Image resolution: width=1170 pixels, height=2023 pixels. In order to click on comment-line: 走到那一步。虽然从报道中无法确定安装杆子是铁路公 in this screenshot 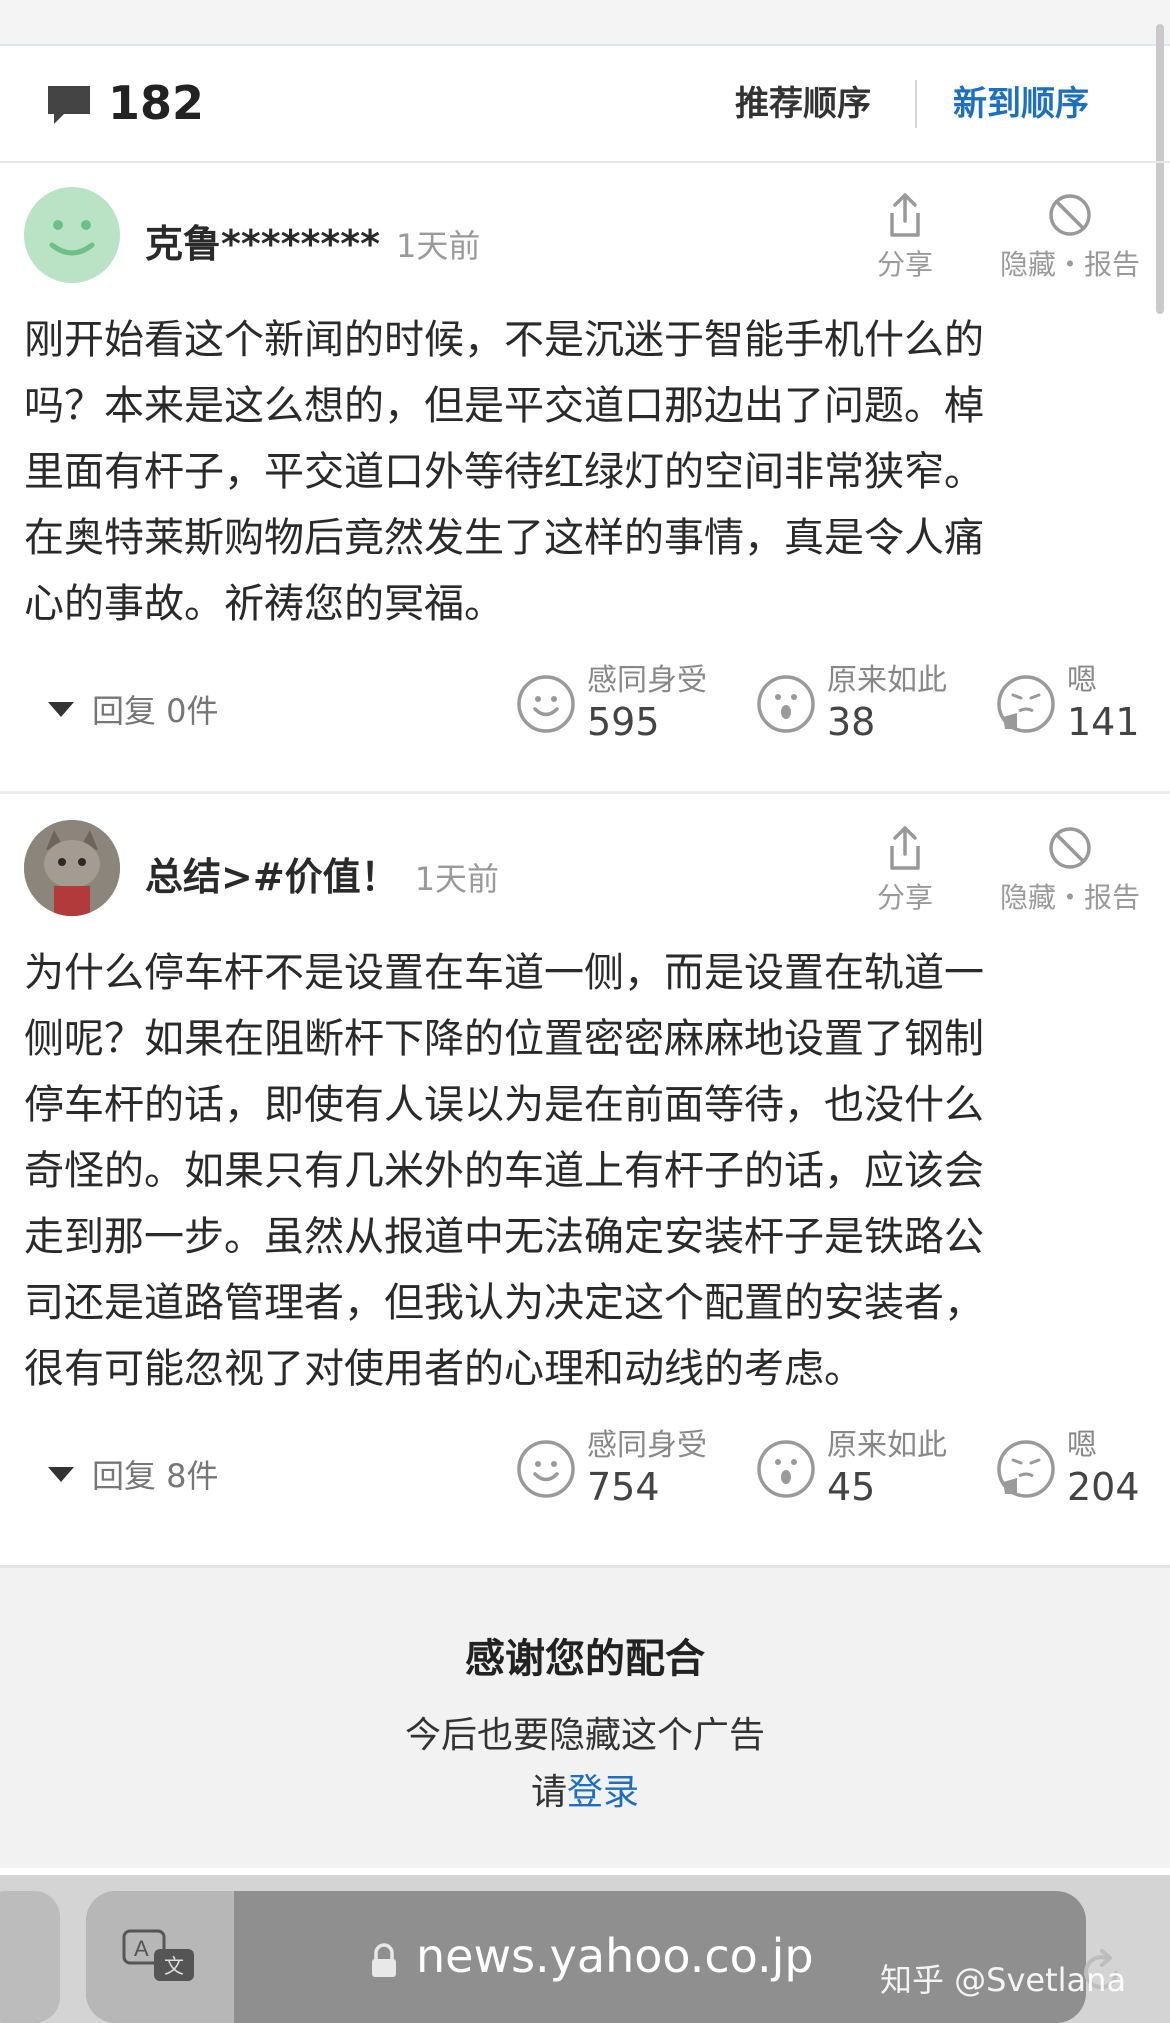, I will do `click(504, 1237)`.